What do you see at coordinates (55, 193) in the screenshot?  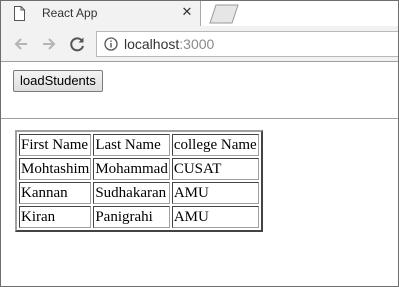 I see `cell-first-name: Kannan` at bounding box center [55, 193].